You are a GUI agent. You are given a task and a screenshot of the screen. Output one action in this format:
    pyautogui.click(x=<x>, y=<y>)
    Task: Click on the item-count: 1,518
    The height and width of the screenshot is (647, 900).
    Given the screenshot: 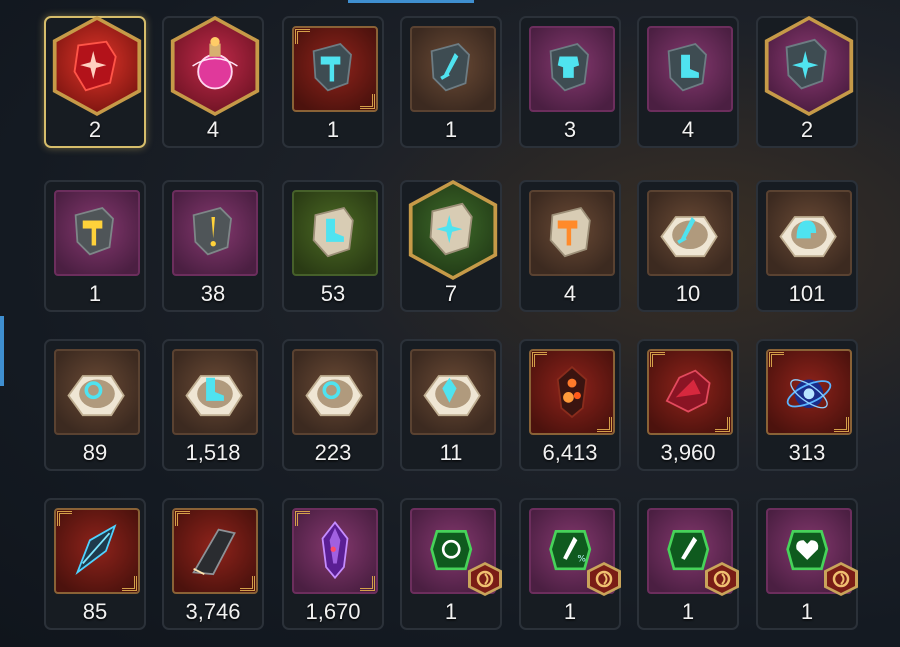 What is the action you would take?
    pyautogui.click(x=213, y=452)
    